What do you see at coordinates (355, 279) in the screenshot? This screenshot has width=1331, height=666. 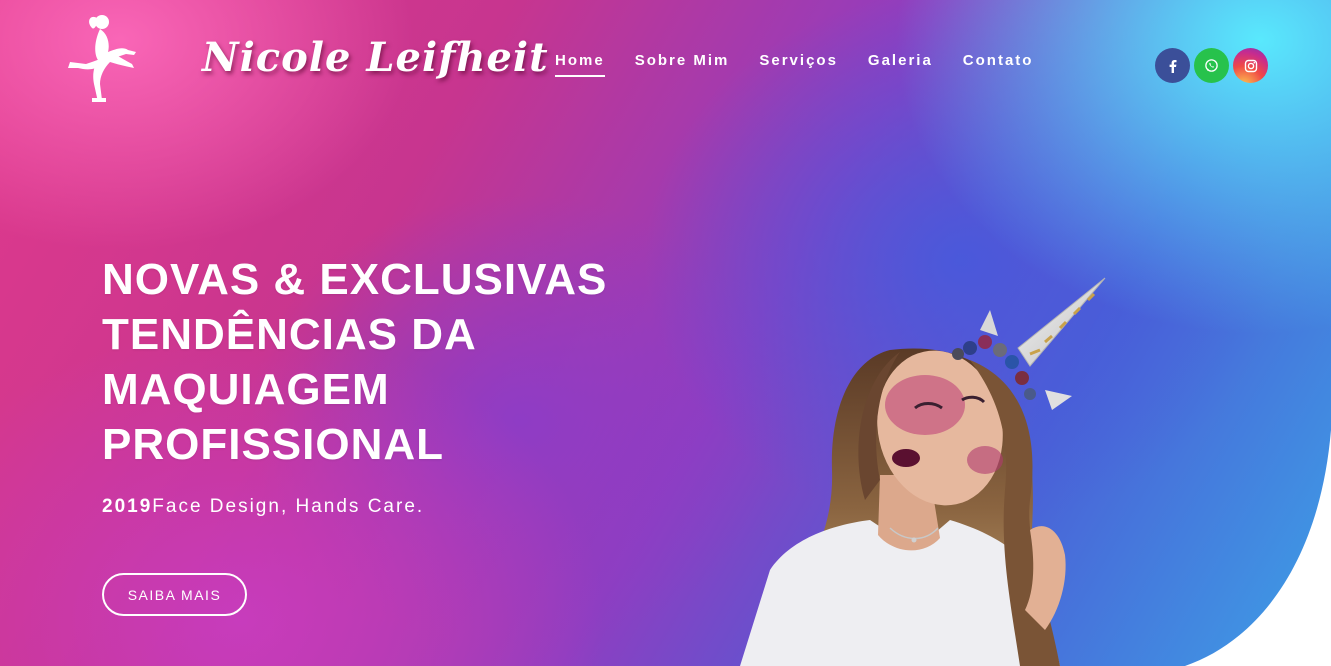 I see `headline-line: NOVAS & EXCLUSIVAS` at bounding box center [355, 279].